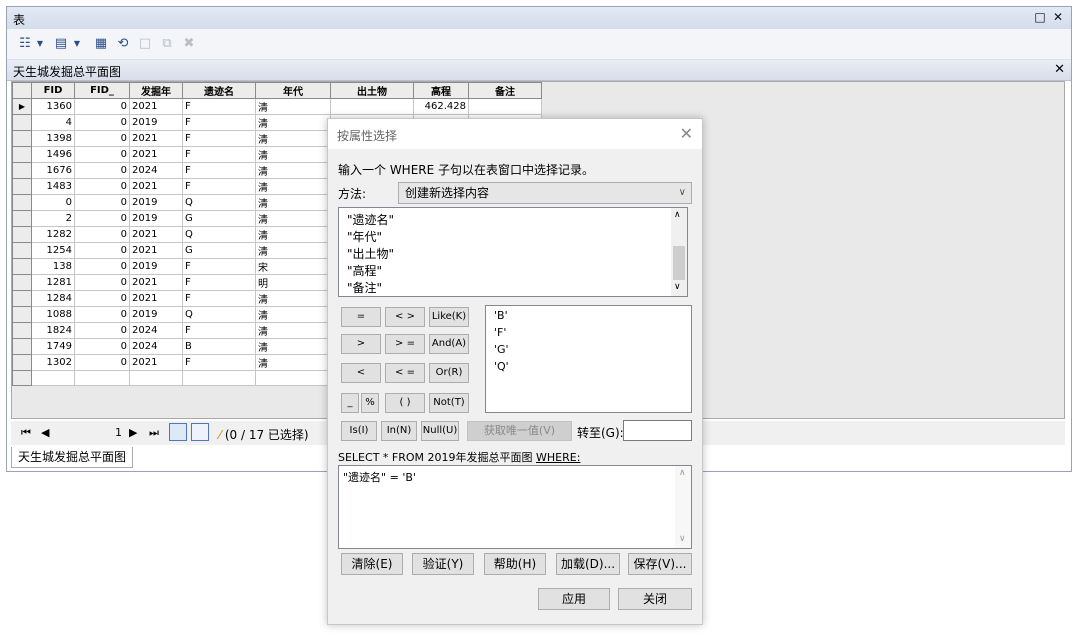  I want to click on field-item: "年代", so click(364, 236).